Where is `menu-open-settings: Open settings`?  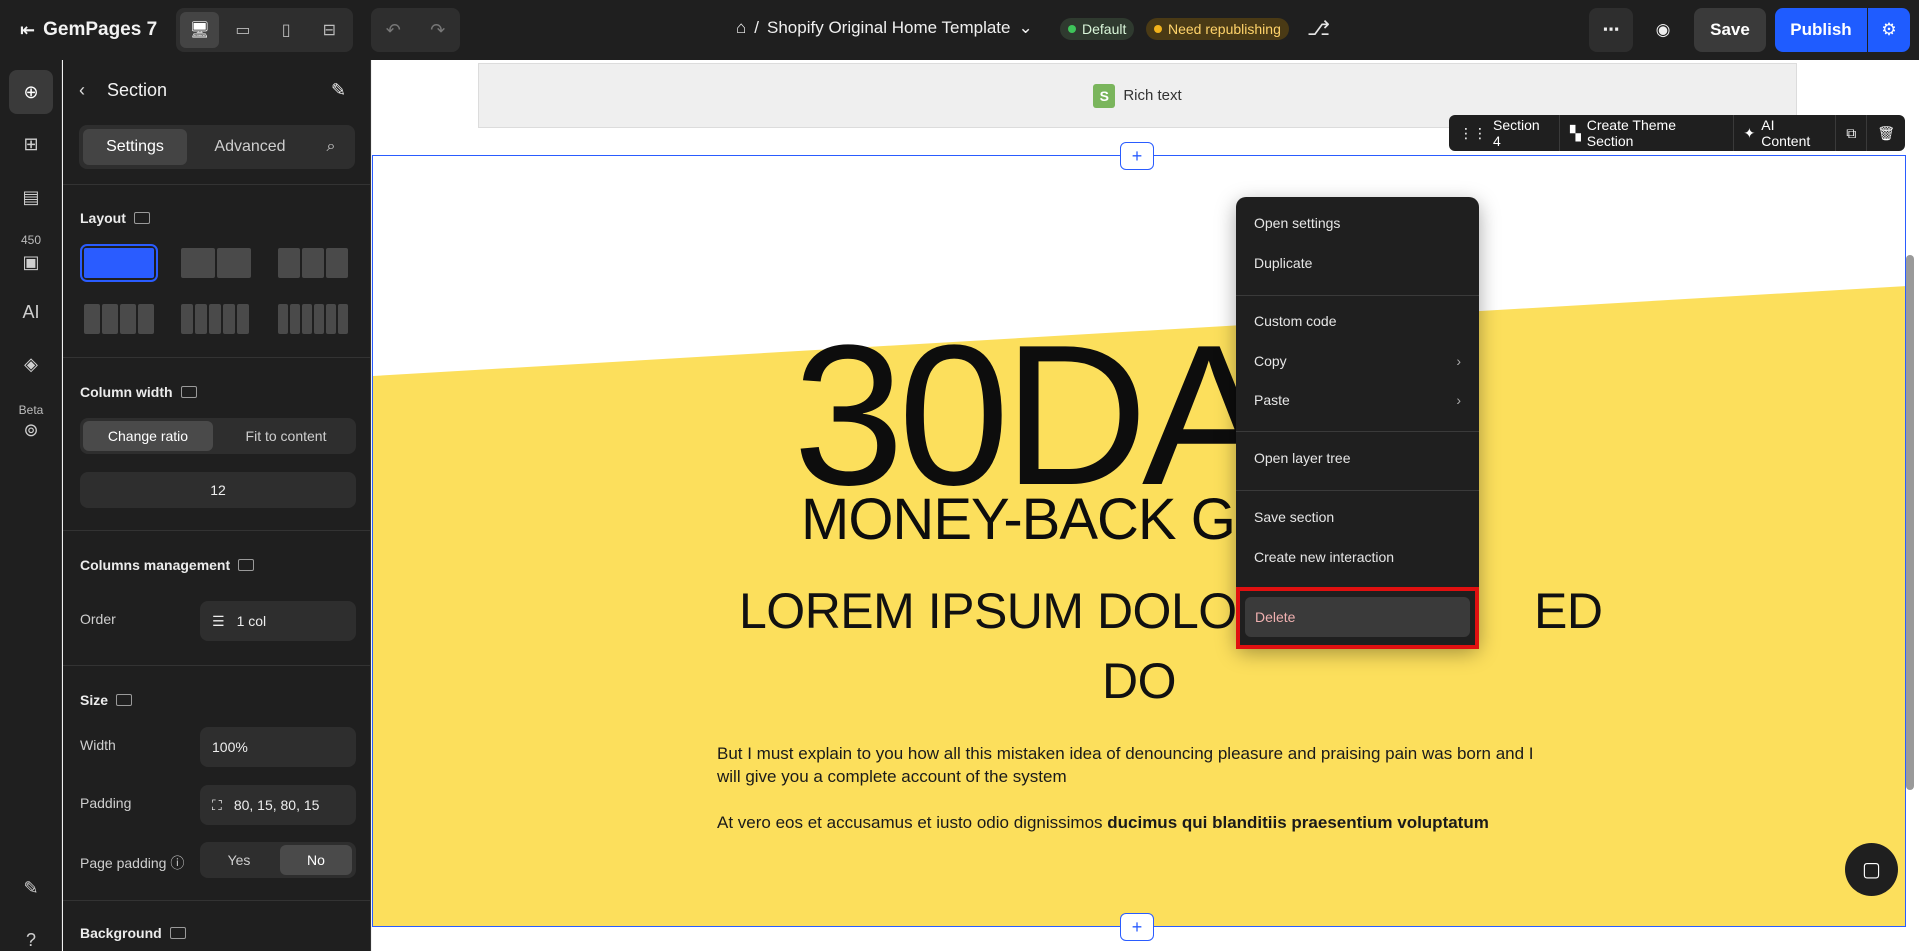
menu-open-settings: Open settings is located at coordinates (1357, 223).